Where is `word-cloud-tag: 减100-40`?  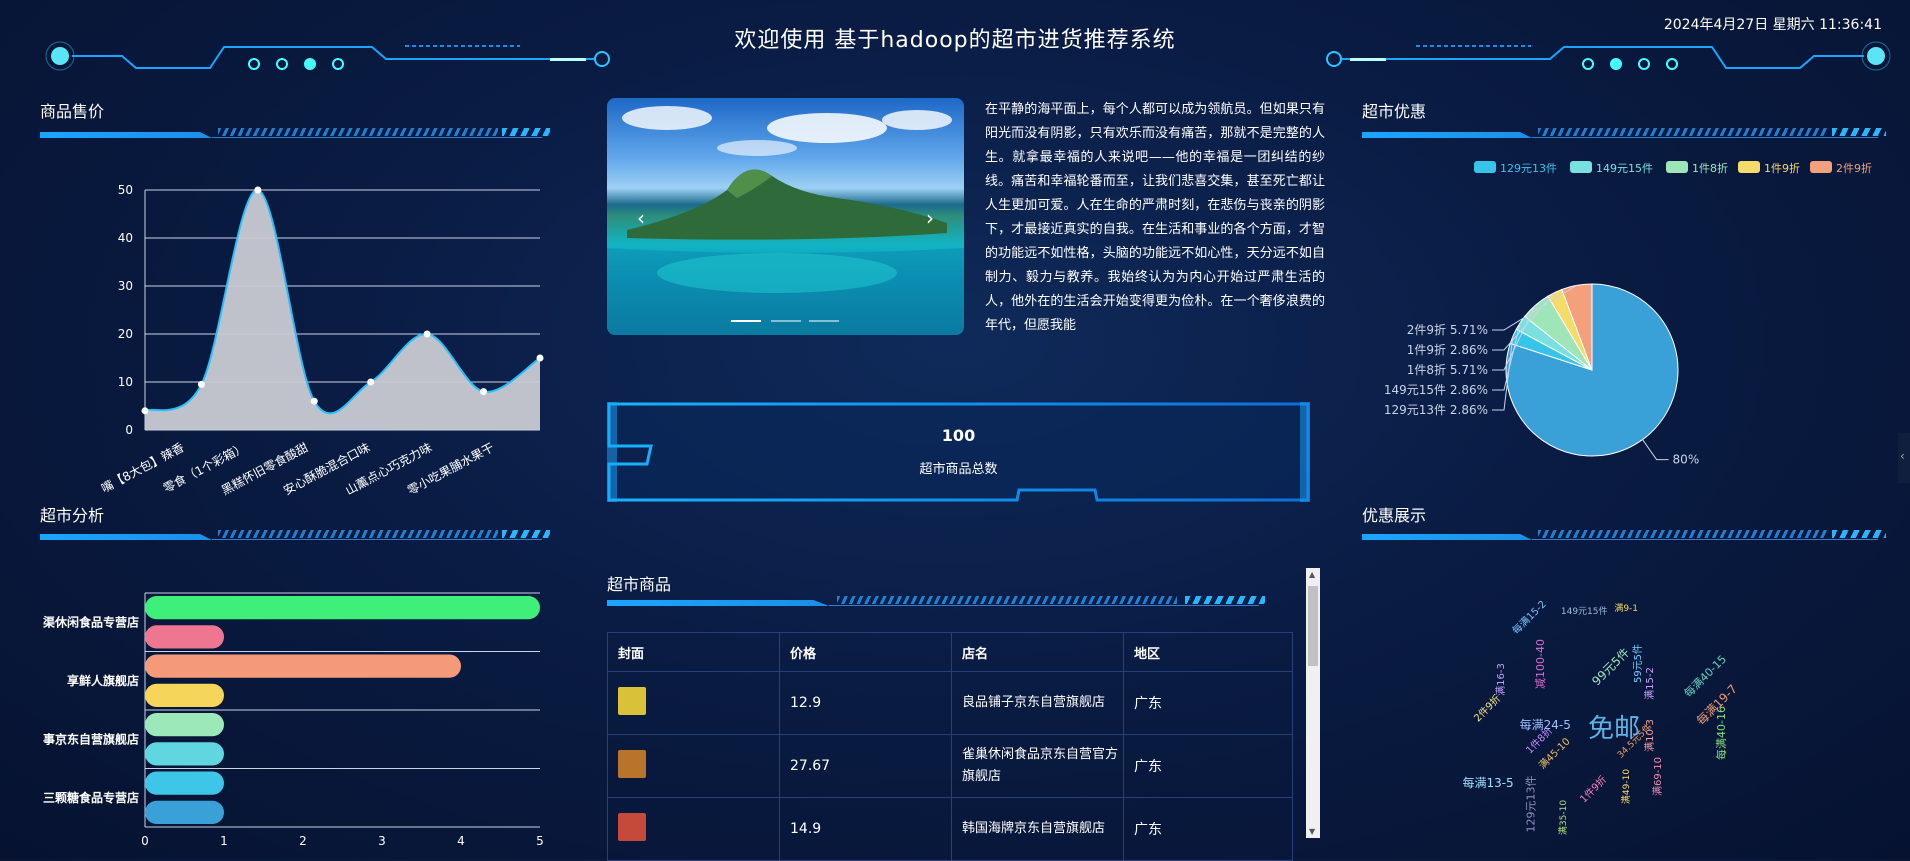 word-cloud-tag: 减100-40 is located at coordinates (1540, 663).